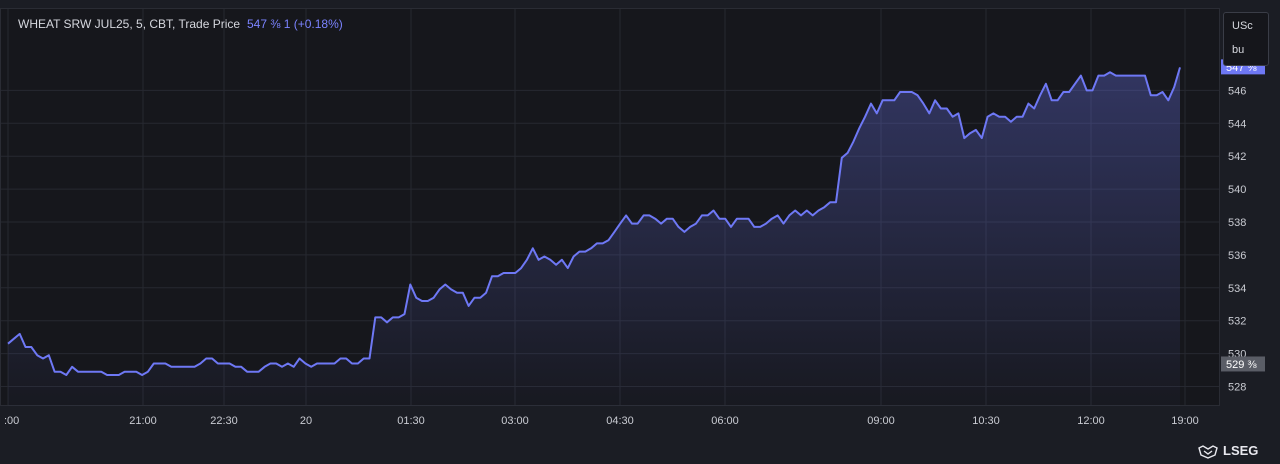 The height and width of the screenshot is (464, 1280). Describe the element at coordinates (1237, 124) in the screenshot. I see `y-tick-label: 544` at that location.